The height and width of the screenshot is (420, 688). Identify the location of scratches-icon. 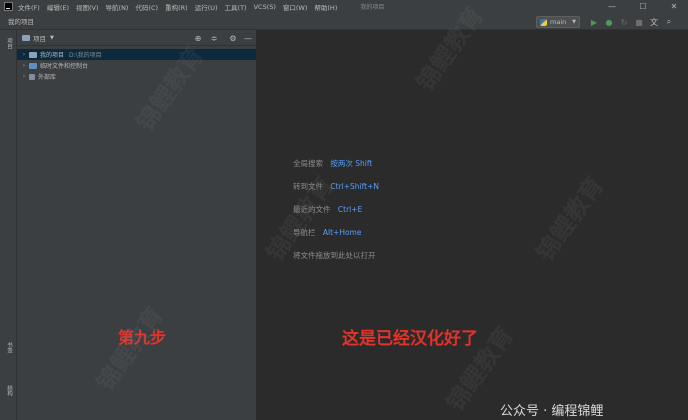
(33, 65).